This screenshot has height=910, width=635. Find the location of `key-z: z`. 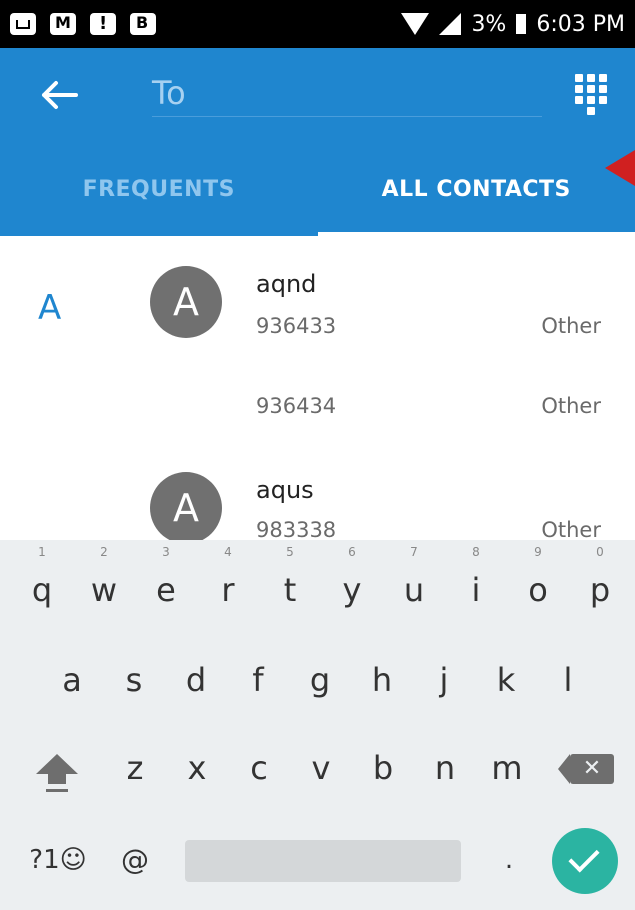

key-z: z is located at coordinates (135, 768).